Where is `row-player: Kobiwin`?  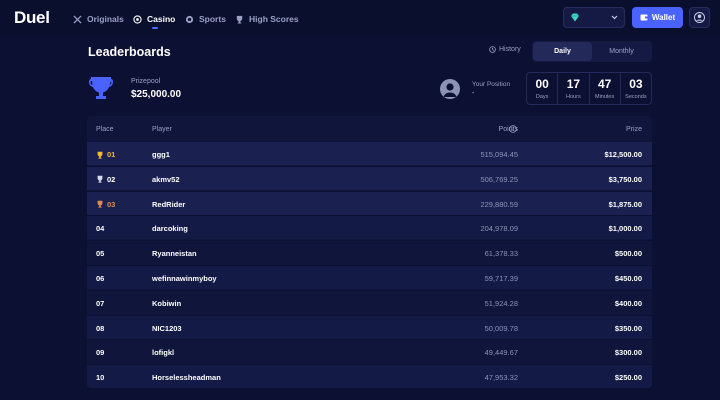 row-player: Kobiwin is located at coordinates (166, 303).